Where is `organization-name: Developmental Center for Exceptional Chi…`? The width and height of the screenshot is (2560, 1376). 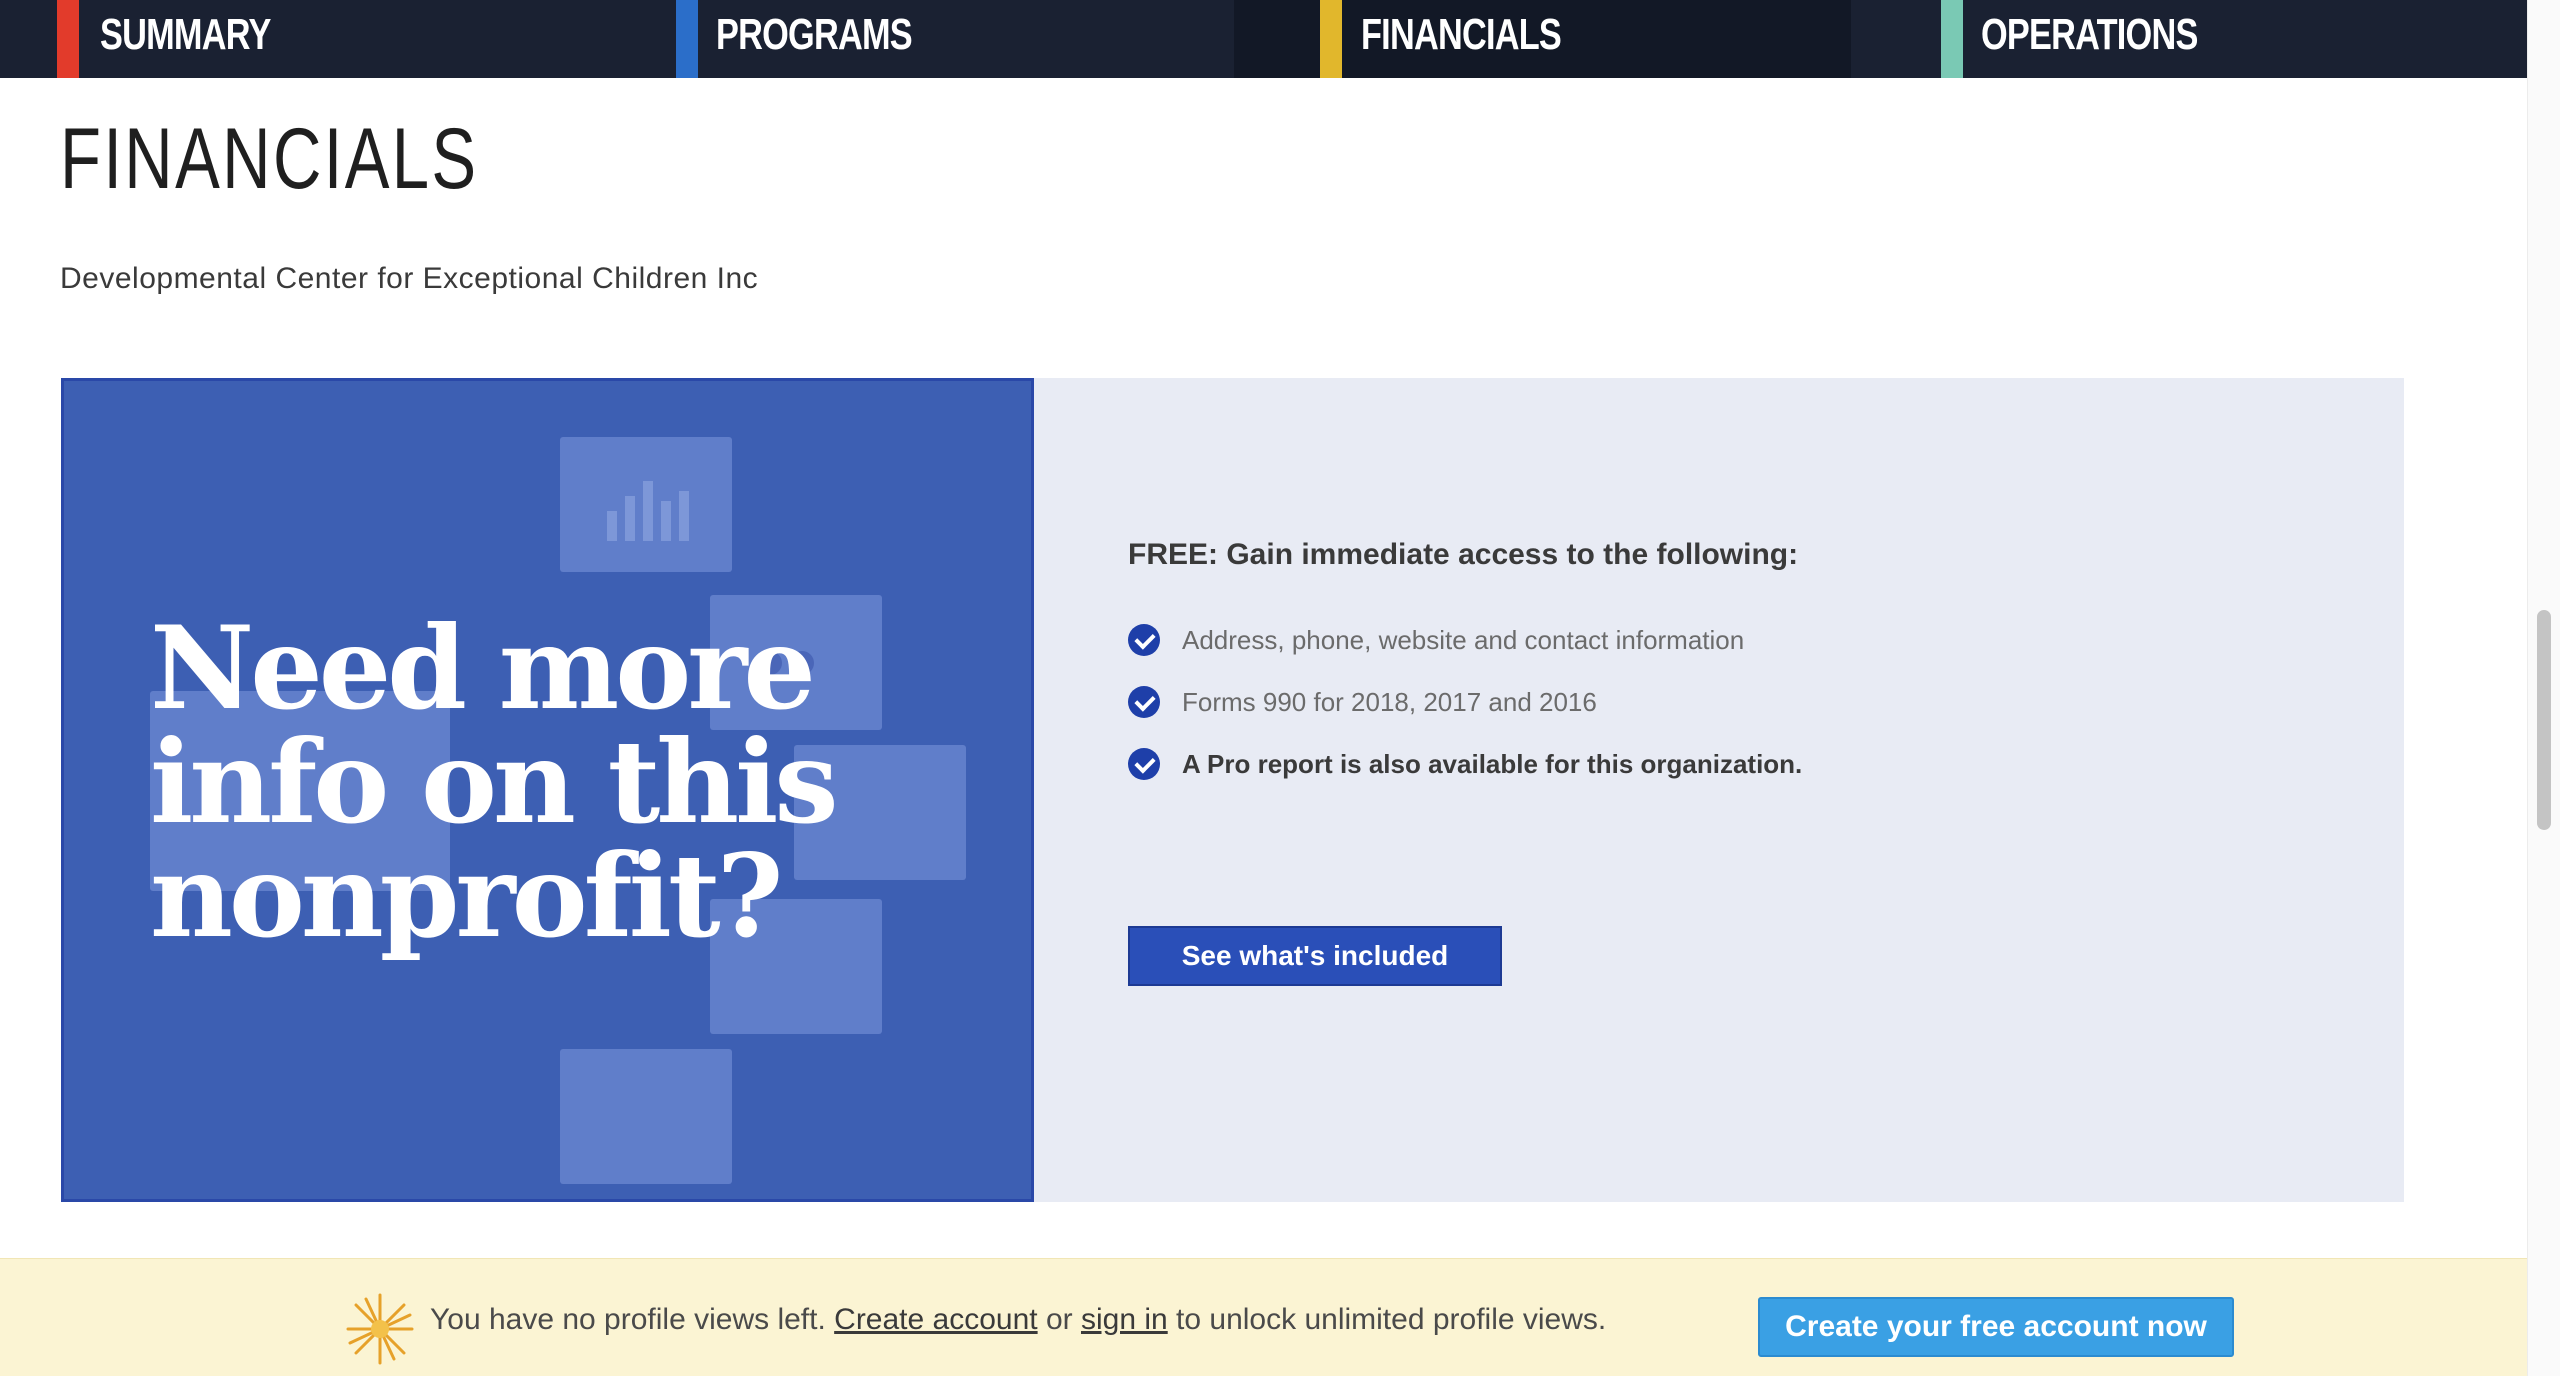 organization-name: Developmental Center for Exceptional Chi… is located at coordinates (409, 278).